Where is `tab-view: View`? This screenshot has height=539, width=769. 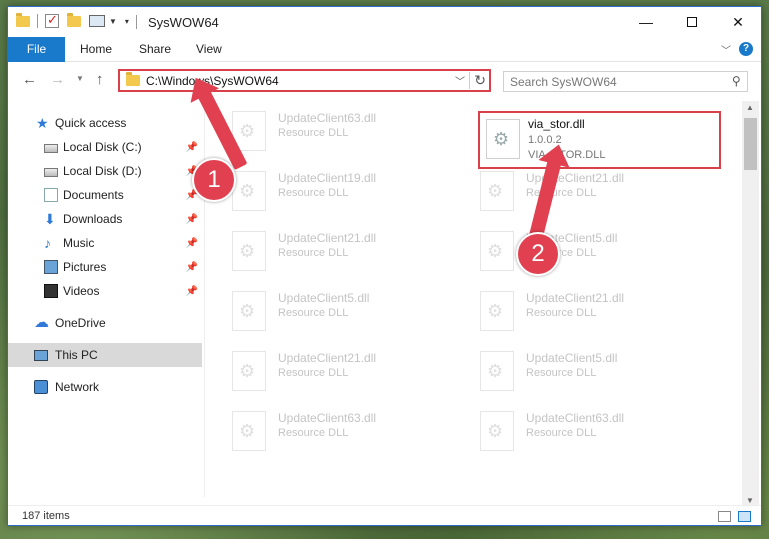 tab-view: View is located at coordinates (209, 49).